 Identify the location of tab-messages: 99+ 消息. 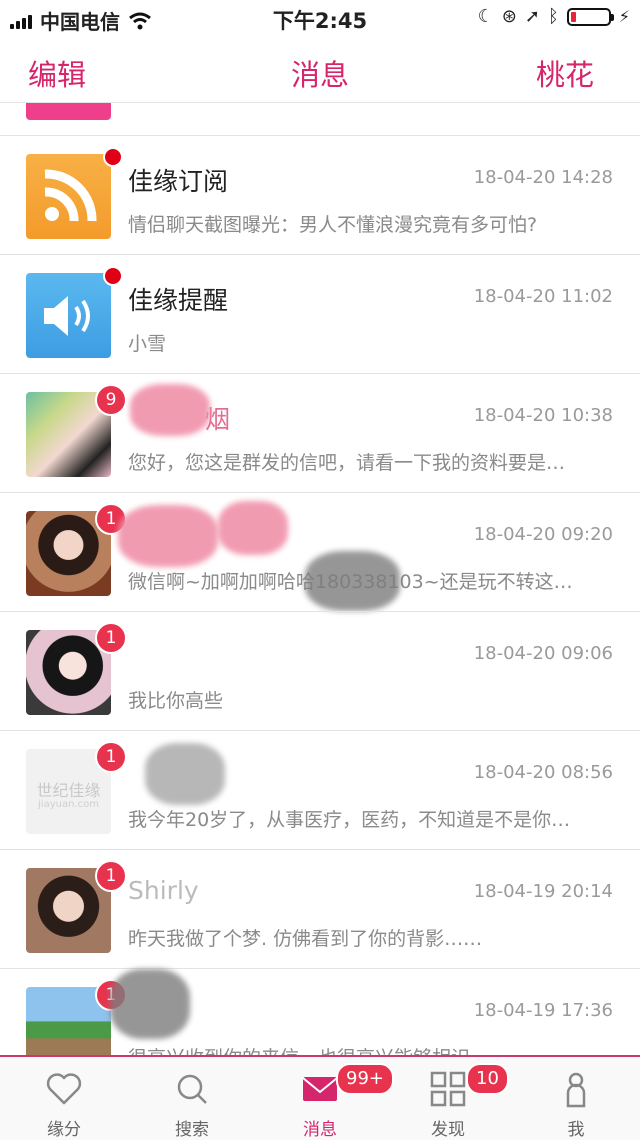
(325, 1098).